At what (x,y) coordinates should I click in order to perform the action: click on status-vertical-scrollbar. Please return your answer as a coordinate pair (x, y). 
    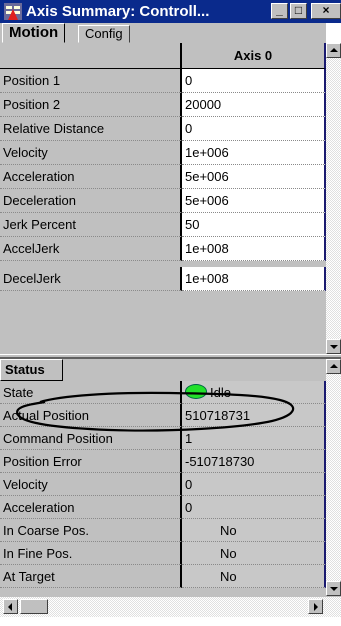
    Looking at the image, I should click on (333, 477).